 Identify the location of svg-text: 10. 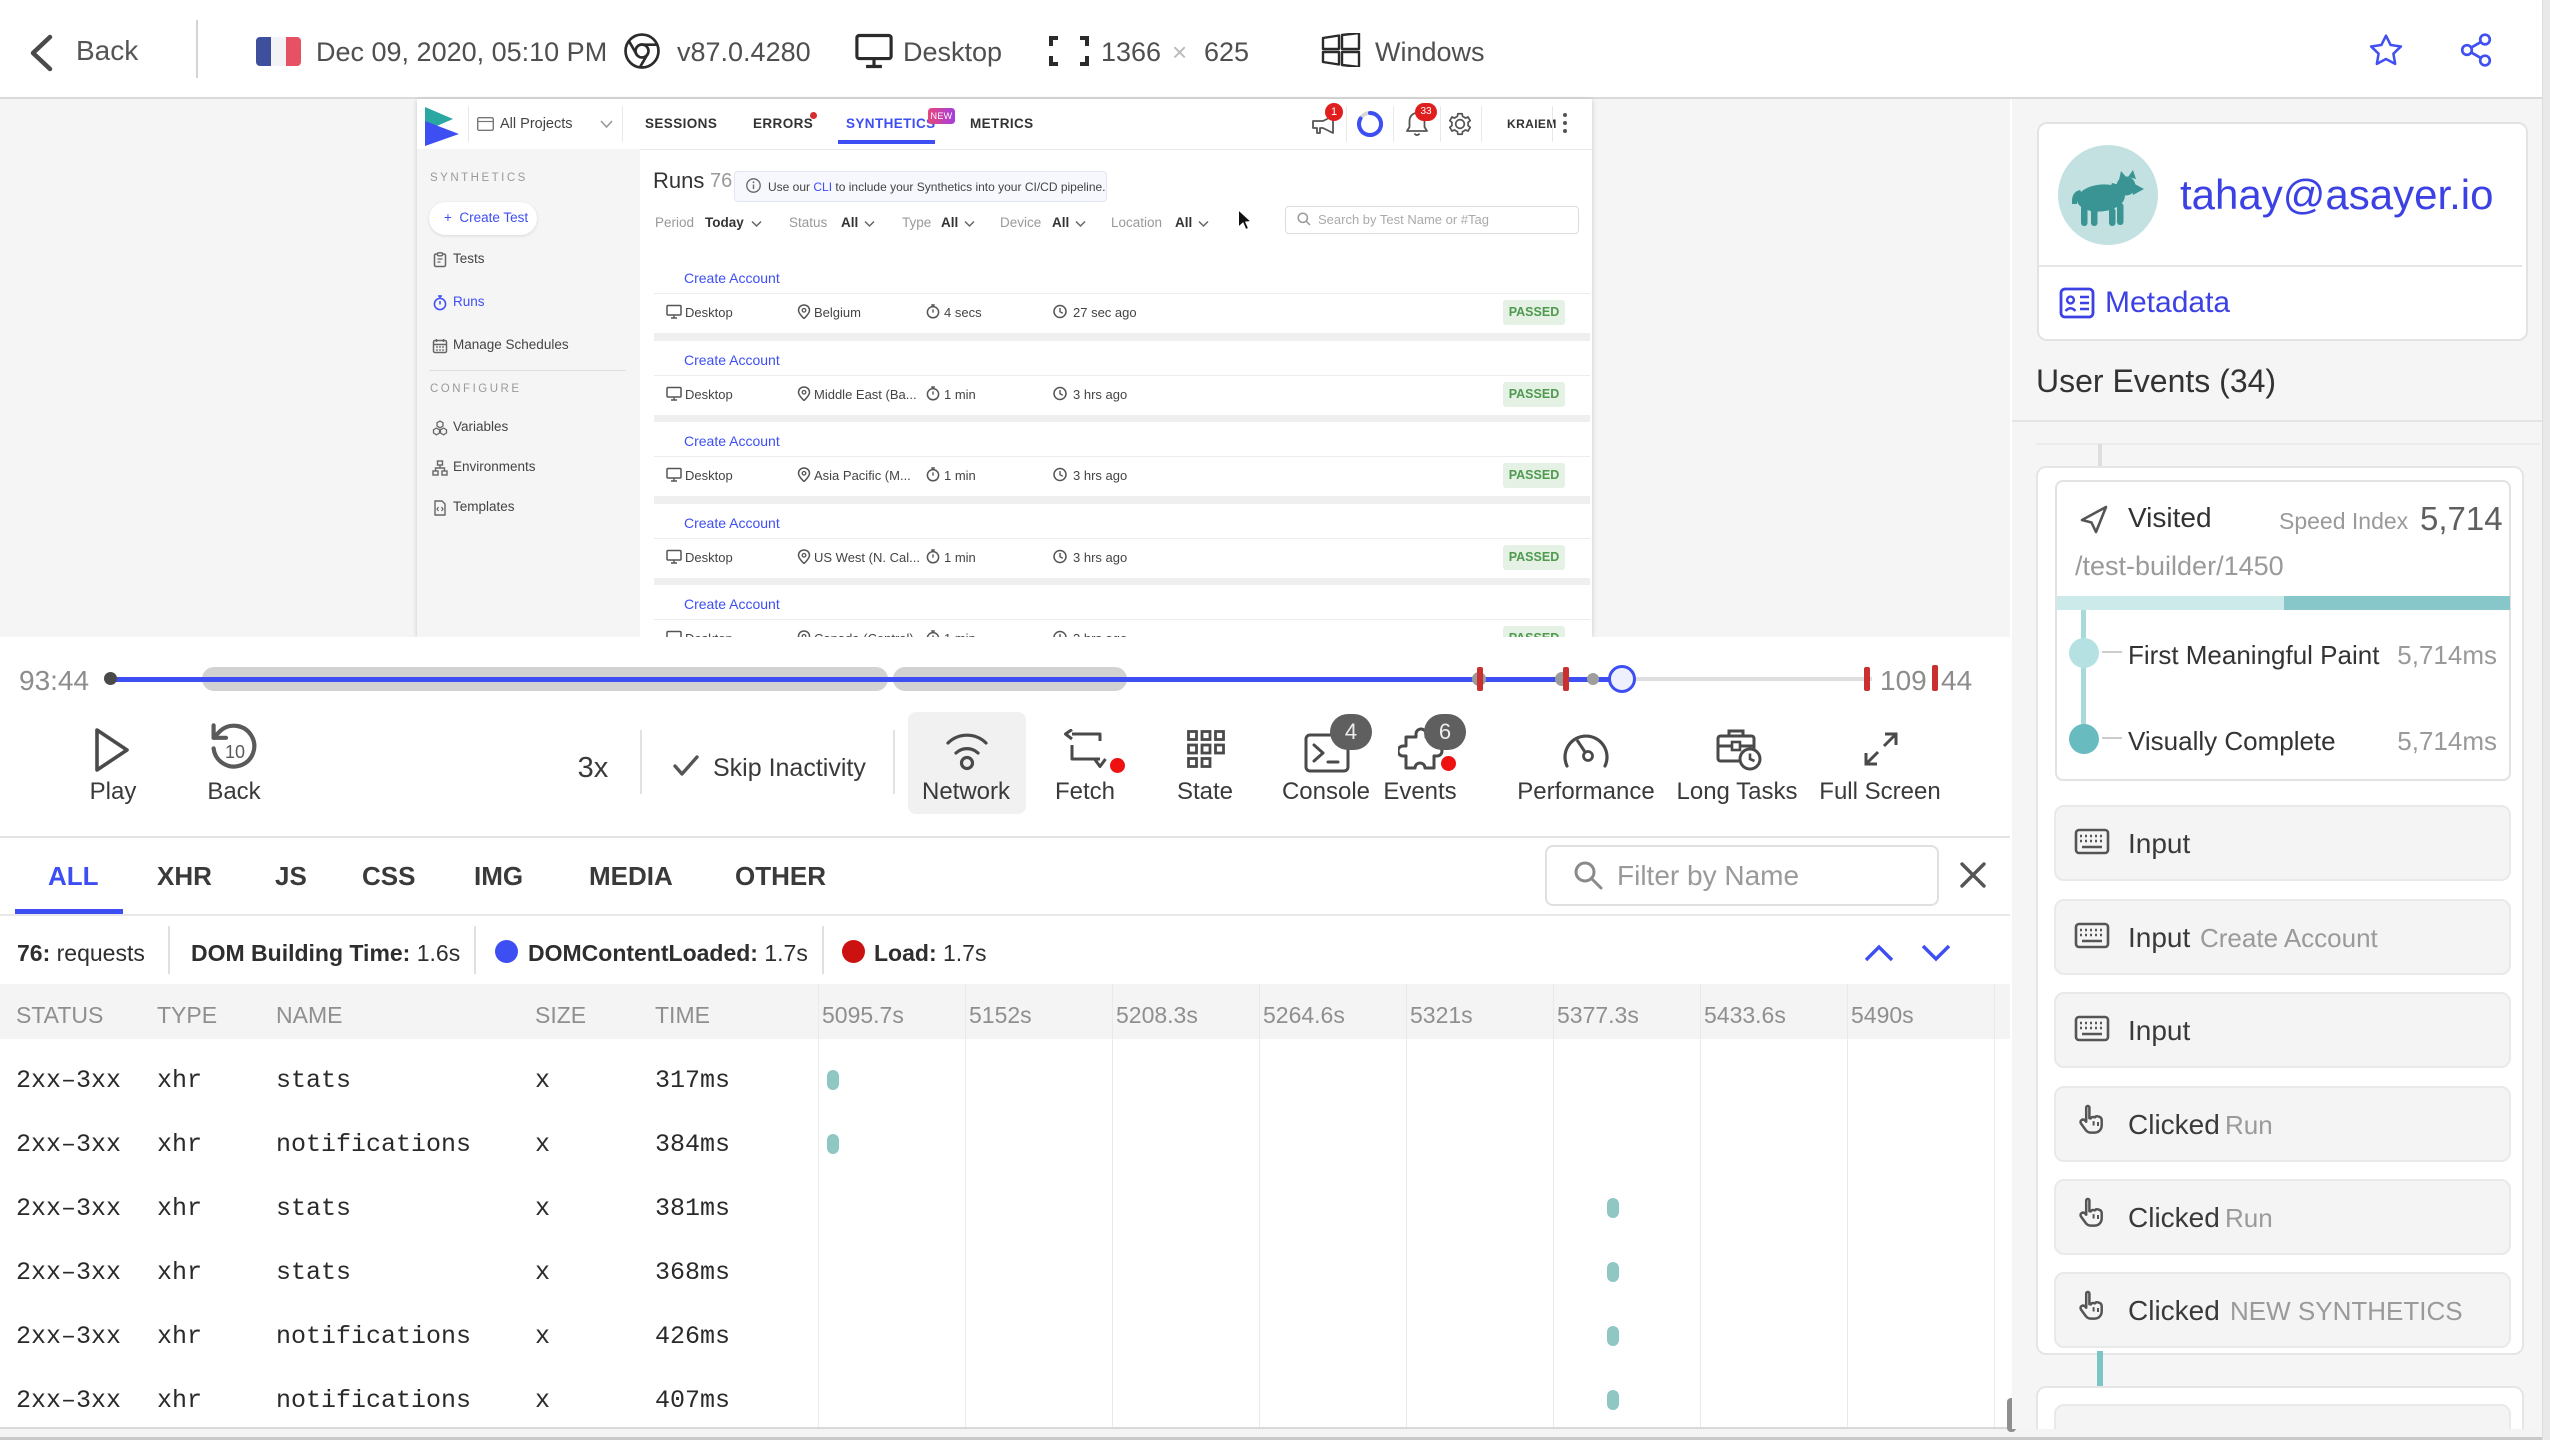
(235, 752).